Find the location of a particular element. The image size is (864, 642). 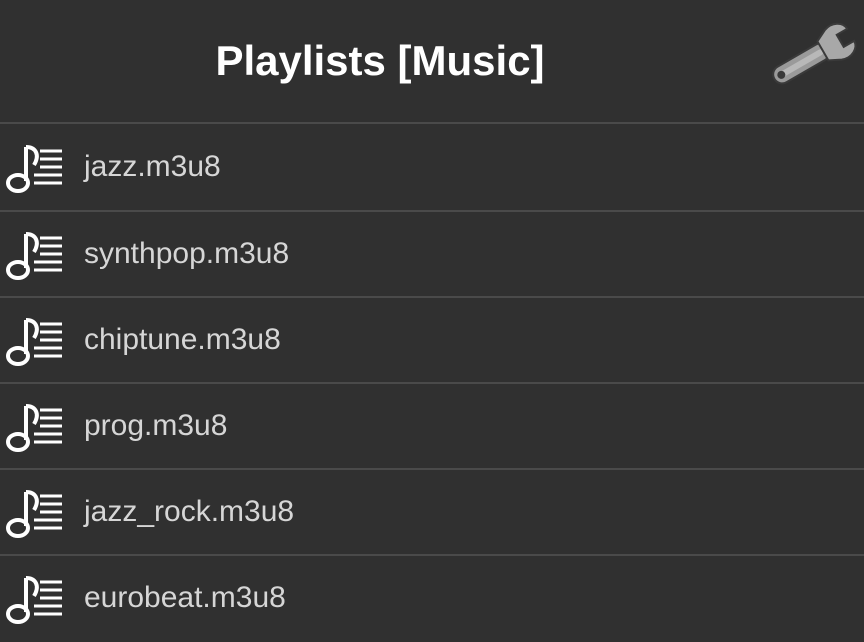

list-item: jazz.m3u8 is located at coordinates (432, 166).